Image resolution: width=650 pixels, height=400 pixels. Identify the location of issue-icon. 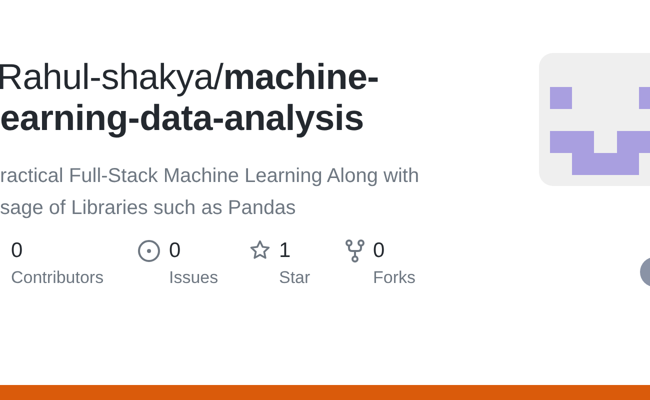
(149, 251).